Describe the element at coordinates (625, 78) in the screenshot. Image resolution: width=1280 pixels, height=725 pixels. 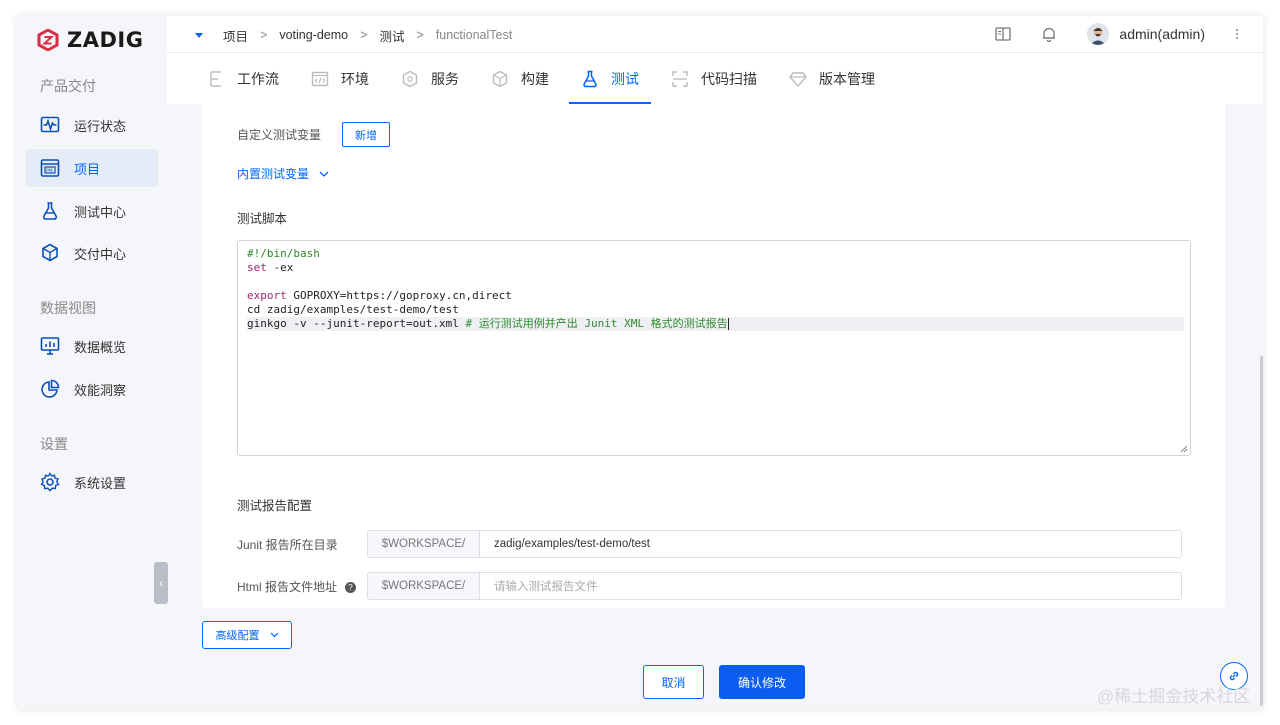
I see `tab-label: 测试` at that location.